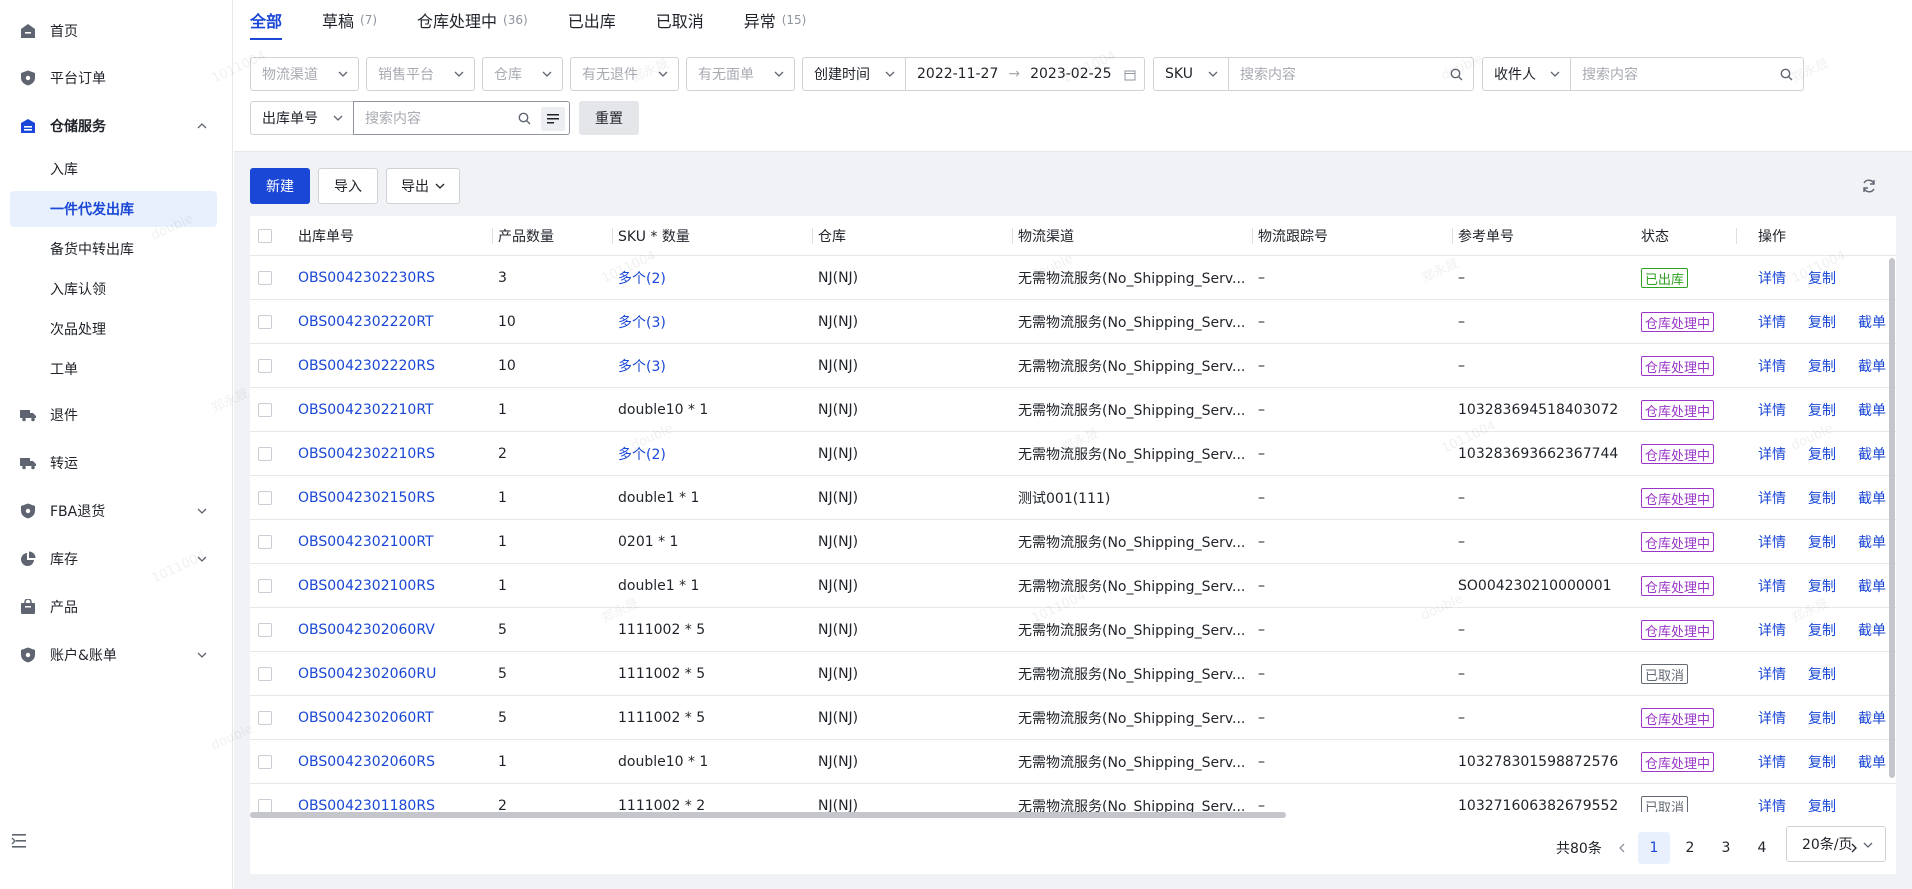  Describe the element at coordinates (423, 186) in the screenshot. I see `export-button: 导出` at that location.